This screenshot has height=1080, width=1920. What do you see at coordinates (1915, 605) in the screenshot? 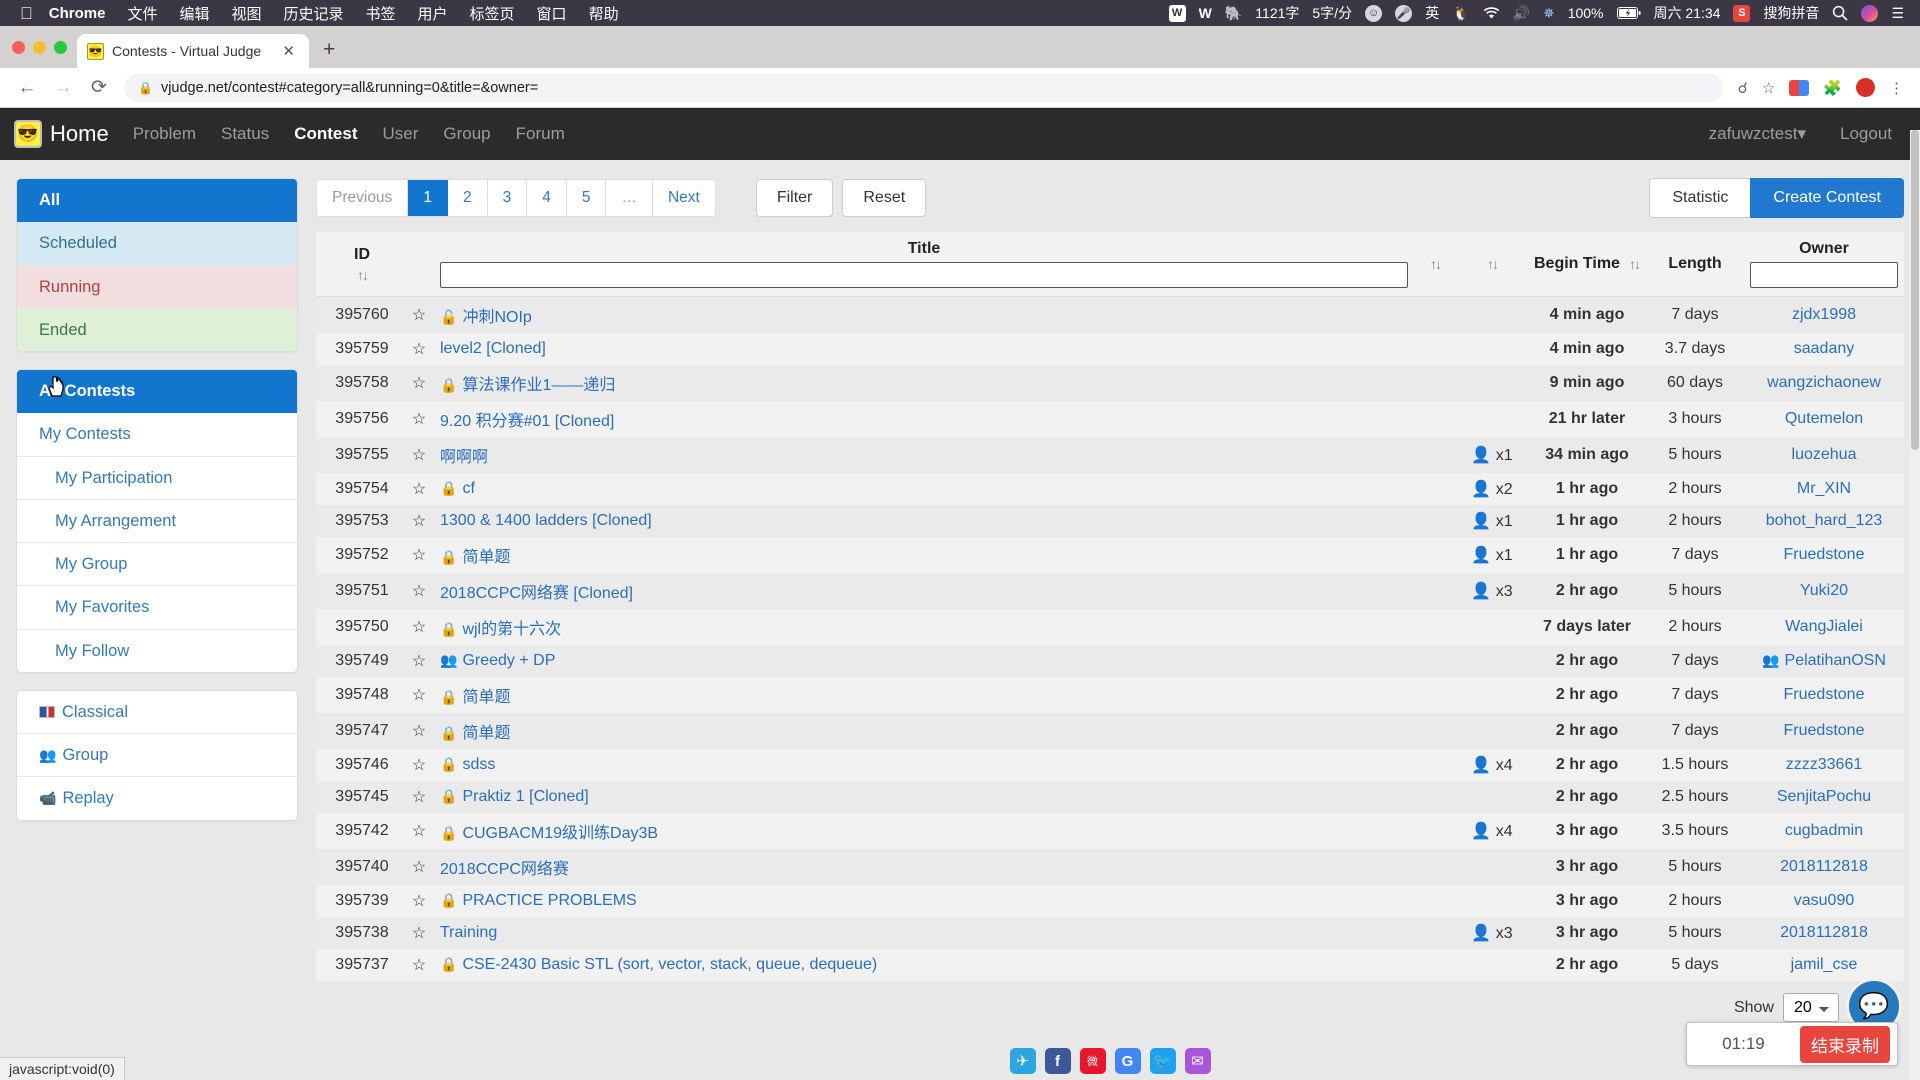
I see `page-scrollbar` at bounding box center [1915, 605].